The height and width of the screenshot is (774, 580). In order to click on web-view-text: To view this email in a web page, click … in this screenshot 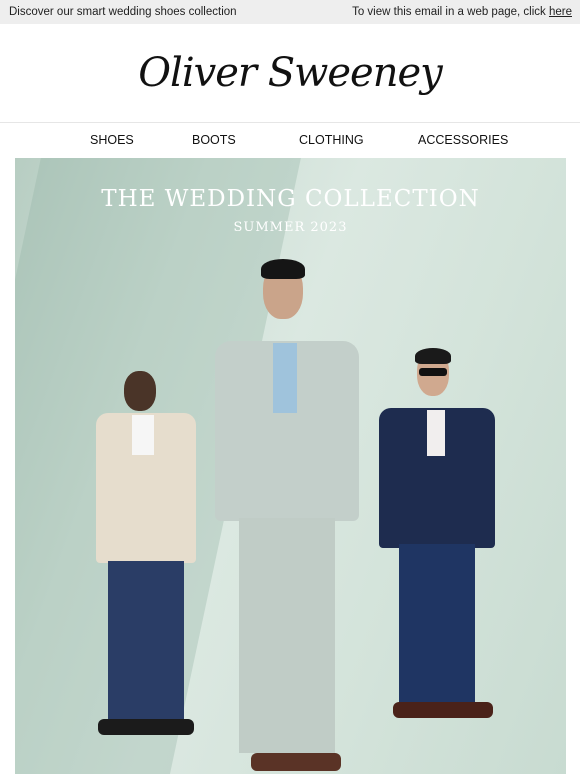, I will do `click(462, 12)`.